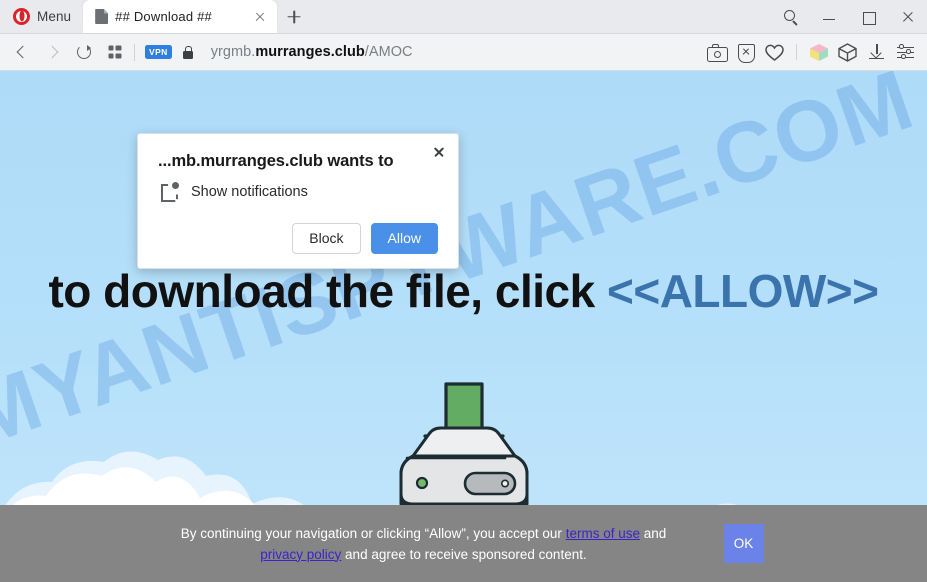  I want to click on permission-row: Show notifications, so click(298, 191).